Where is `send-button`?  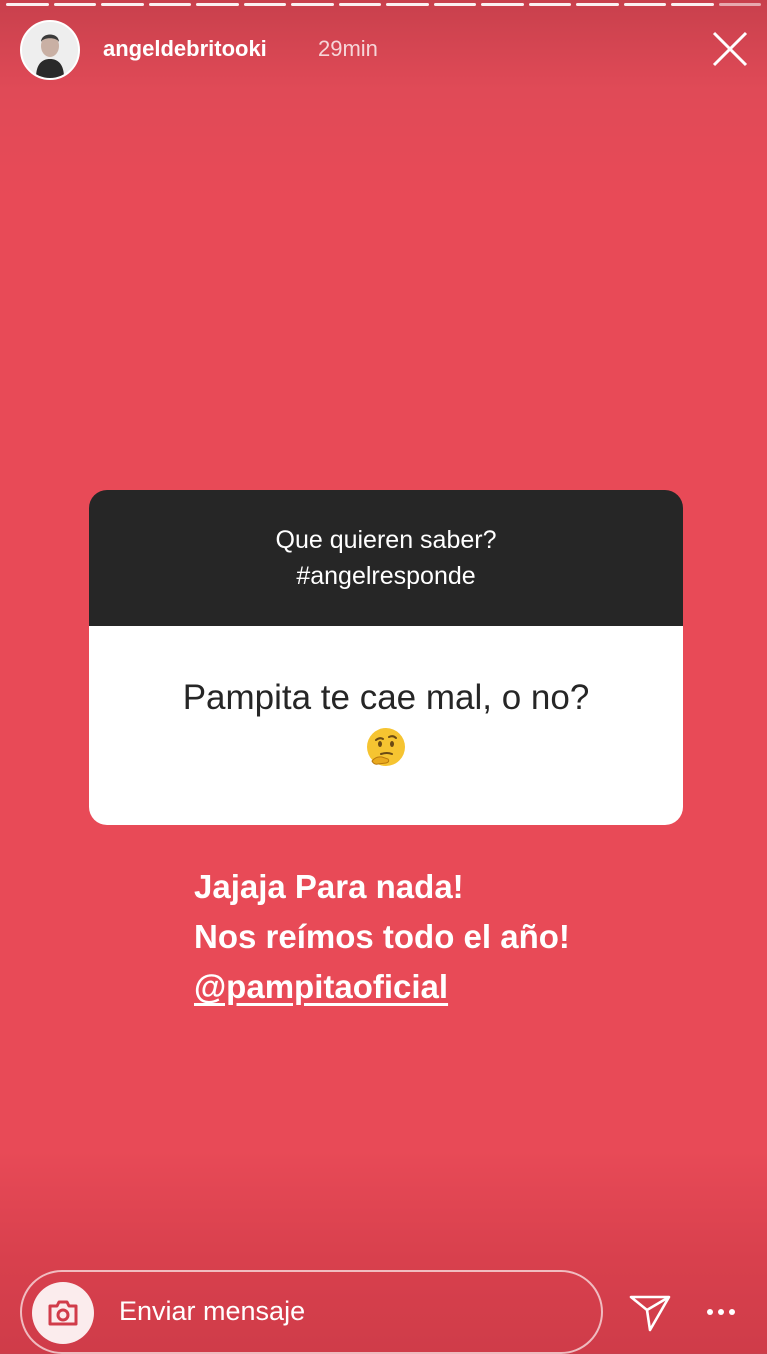 send-button is located at coordinates (650, 1312).